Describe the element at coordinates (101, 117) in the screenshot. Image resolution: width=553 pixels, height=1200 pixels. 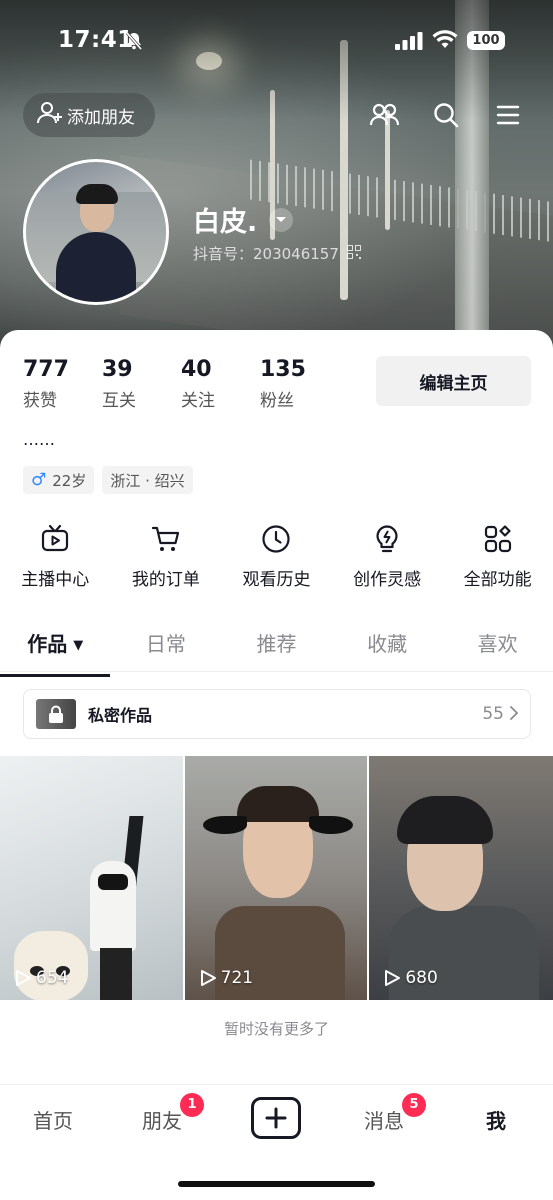
I see `add-friend-label: 添加朋友` at that location.